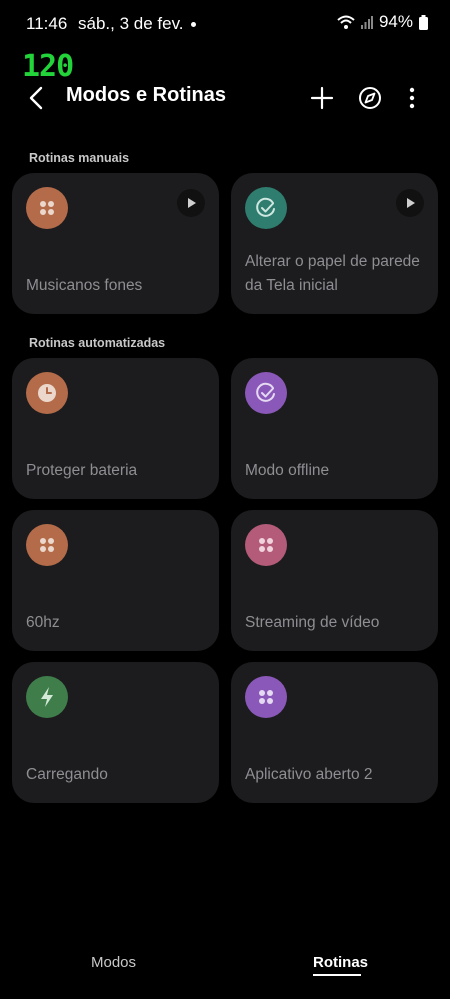 The height and width of the screenshot is (999, 450). I want to click on routine-label: Carregando, so click(67, 774).